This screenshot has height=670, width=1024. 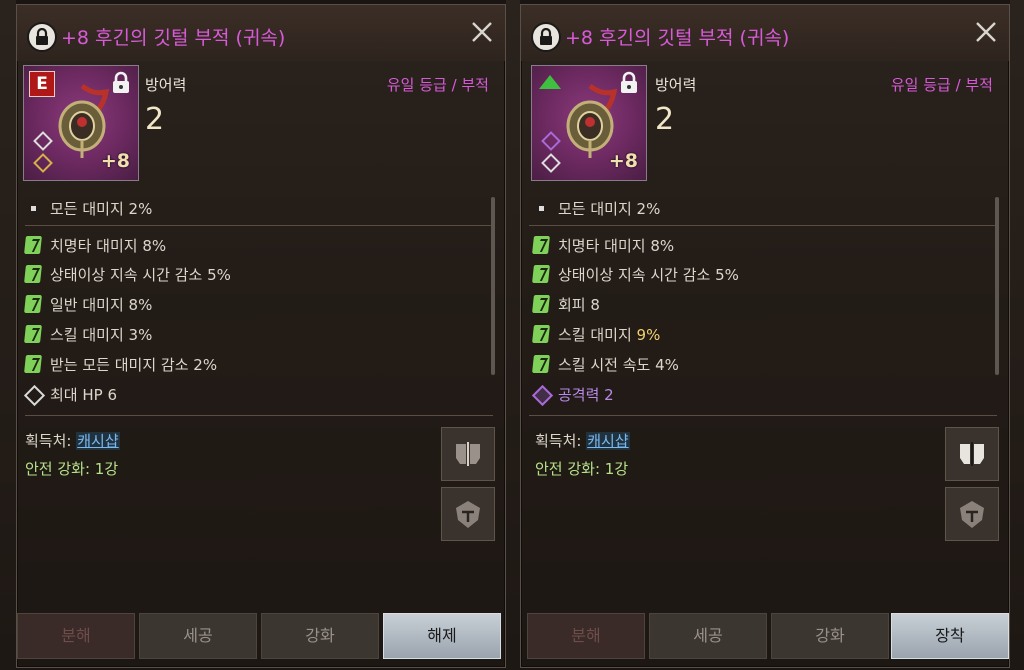 What do you see at coordinates (589, 123) in the screenshot?
I see `item-icon: +8` at bounding box center [589, 123].